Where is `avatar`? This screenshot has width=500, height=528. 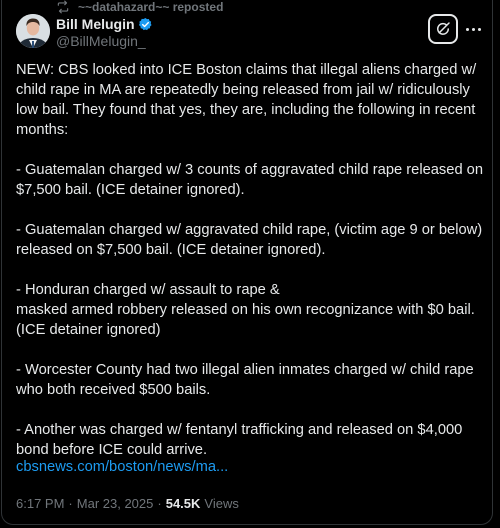
avatar is located at coordinates (33, 31).